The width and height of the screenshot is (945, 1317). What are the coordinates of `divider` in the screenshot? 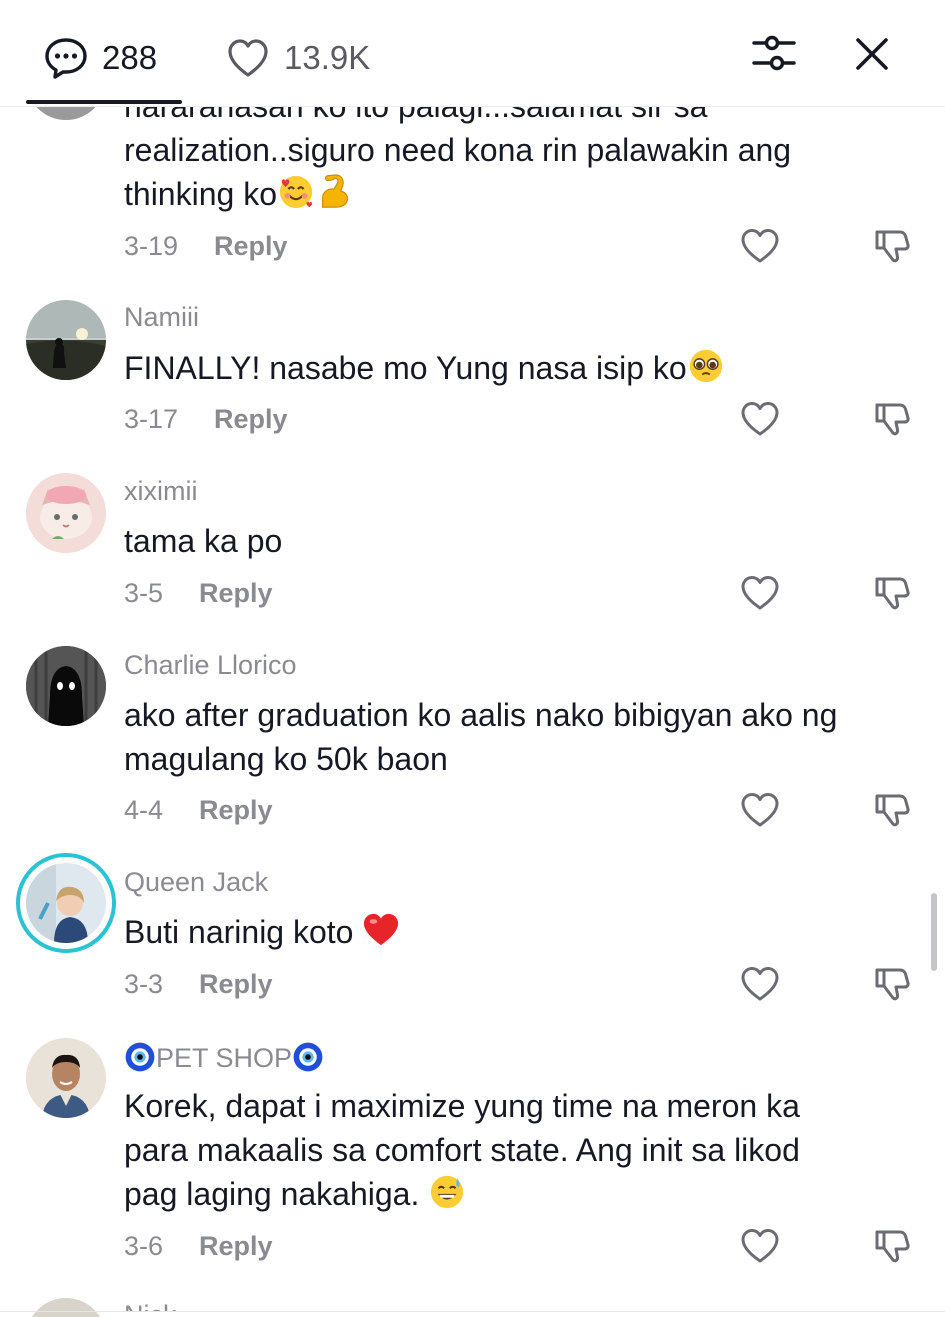 It's located at (472, 1311).